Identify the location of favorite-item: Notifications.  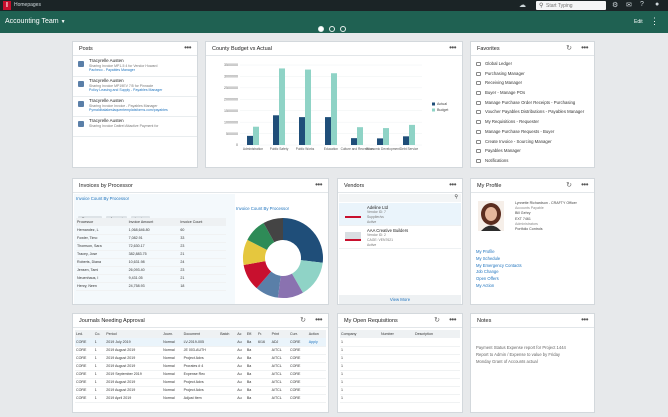
(532, 161).